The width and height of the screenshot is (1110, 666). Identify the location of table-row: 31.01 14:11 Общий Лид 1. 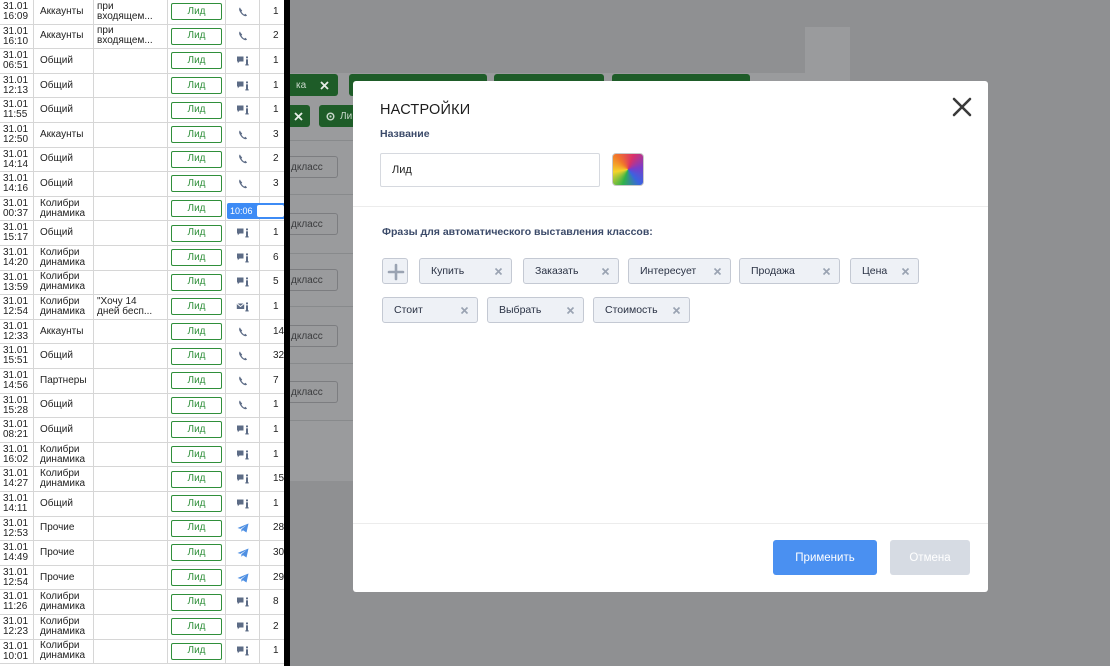
(142, 504).